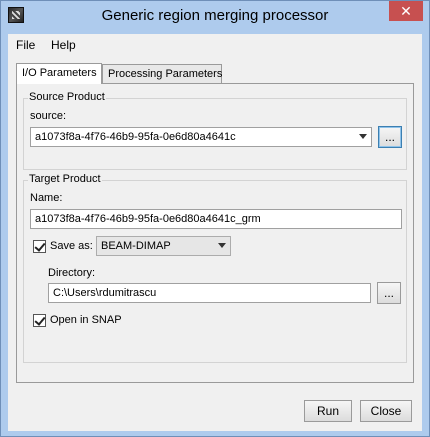 Image resolution: width=430 pixels, height=437 pixels. I want to click on open-in-snap-checkbox, so click(39, 320).